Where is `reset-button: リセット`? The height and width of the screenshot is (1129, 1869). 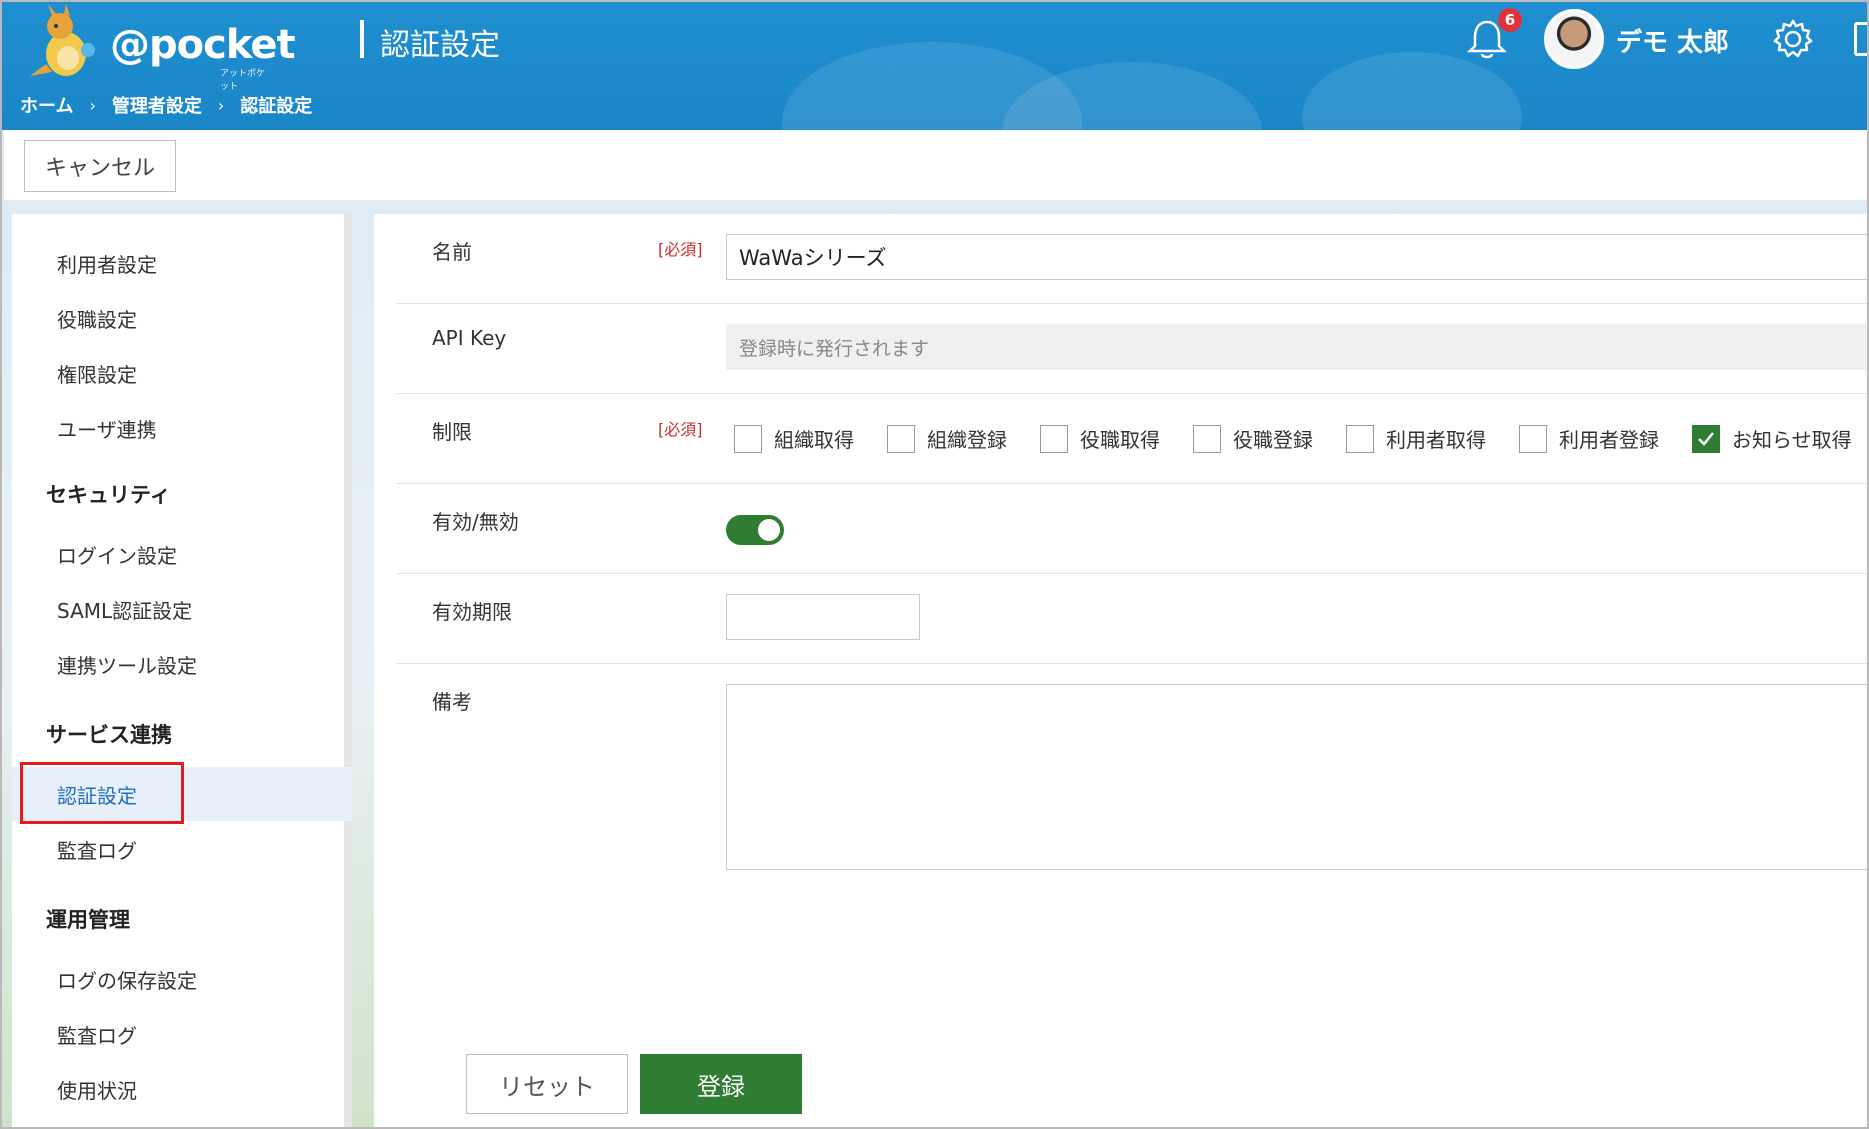
reset-button: リセット is located at coordinates (547, 1084).